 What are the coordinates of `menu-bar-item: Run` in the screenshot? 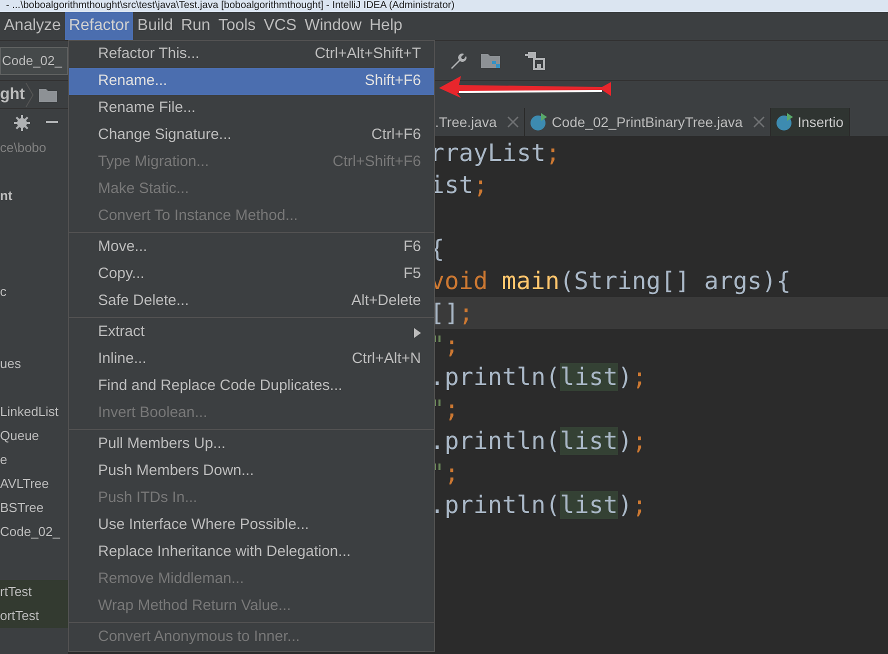 It's located at (195, 26).